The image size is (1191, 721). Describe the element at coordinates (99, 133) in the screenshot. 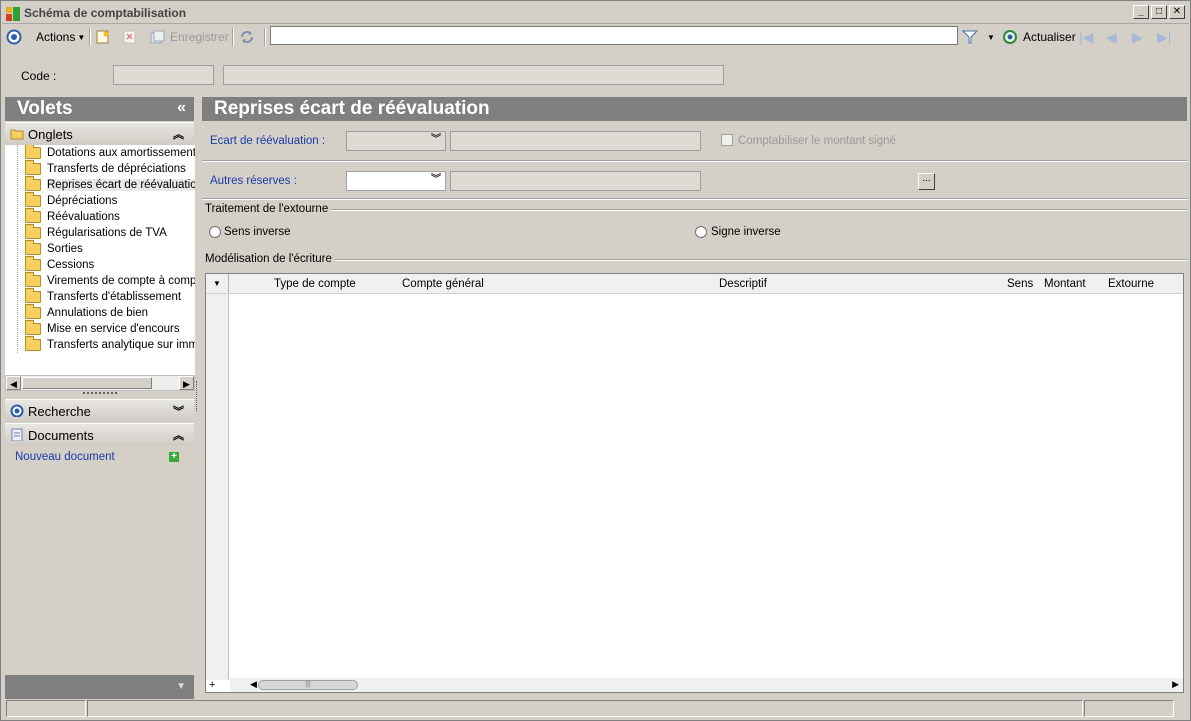

I see `onglets-section-header: Onglets ︽` at that location.